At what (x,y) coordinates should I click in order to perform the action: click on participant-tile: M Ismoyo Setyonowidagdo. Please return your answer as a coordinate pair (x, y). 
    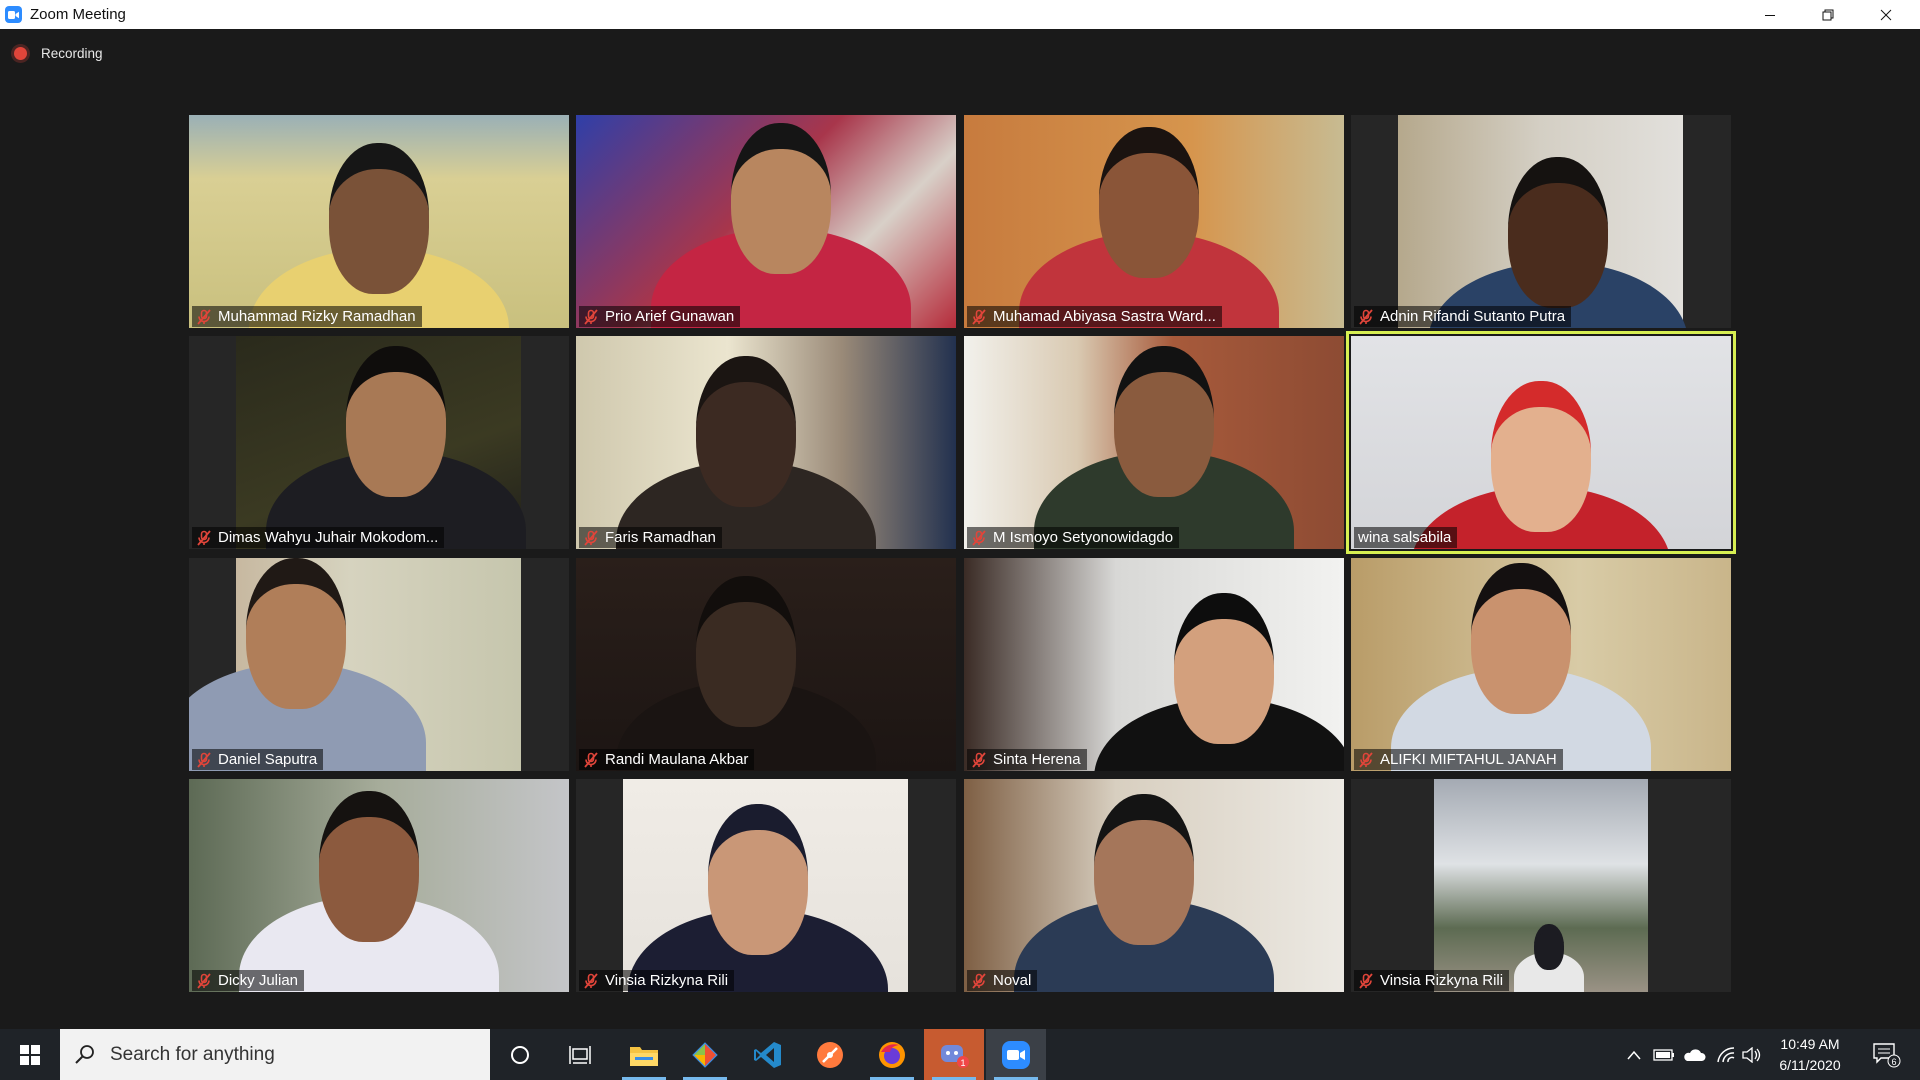
    Looking at the image, I should click on (1154, 442).